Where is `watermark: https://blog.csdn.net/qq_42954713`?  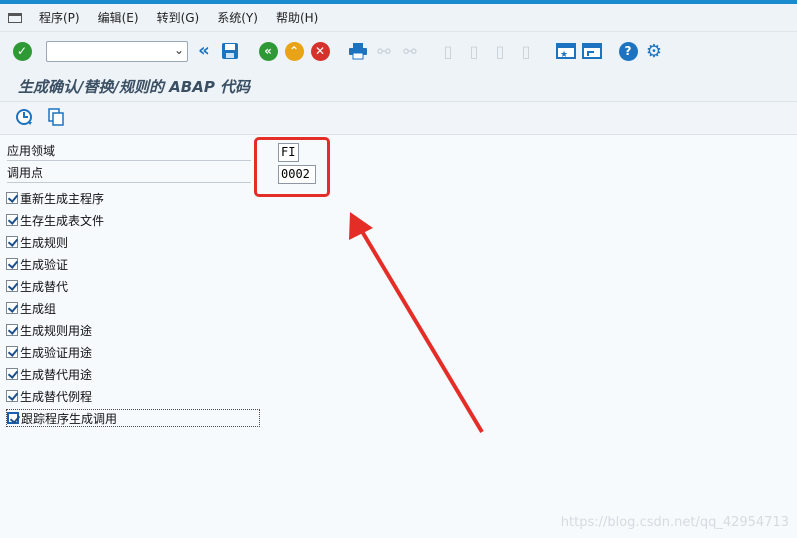
watermark: https://blog.csdn.net/qq_42954713 is located at coordinates (674, 522).